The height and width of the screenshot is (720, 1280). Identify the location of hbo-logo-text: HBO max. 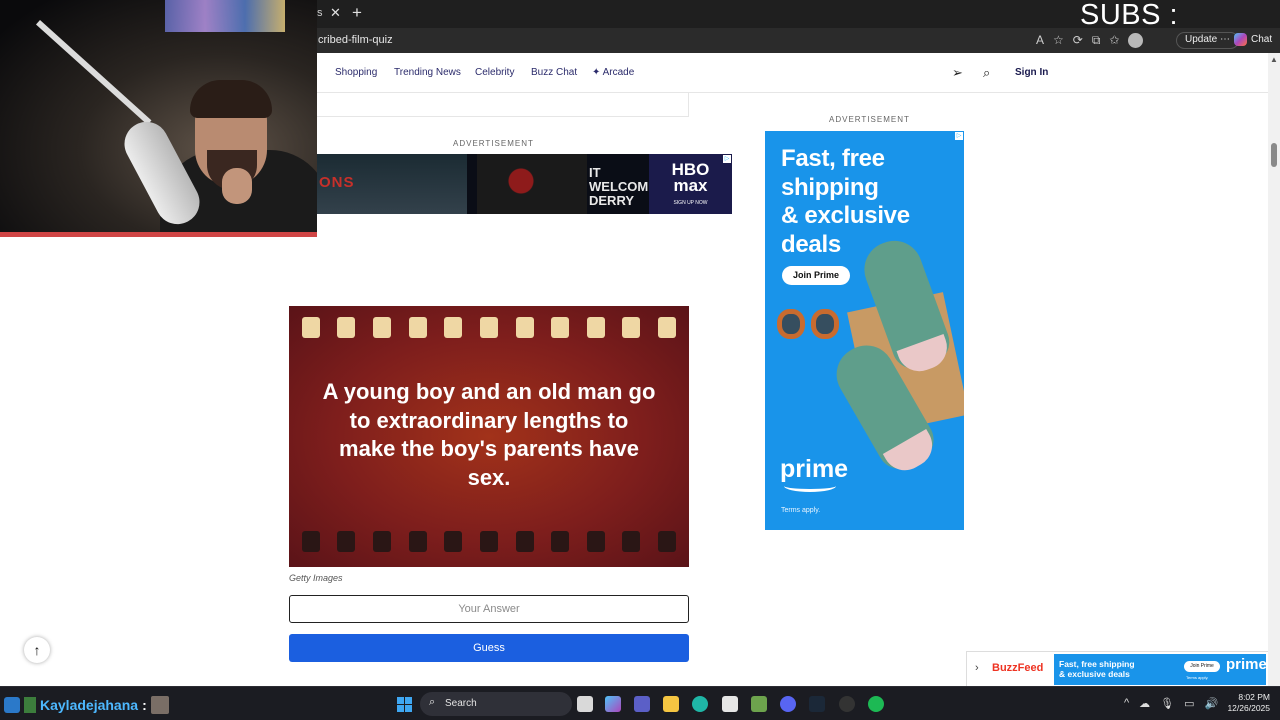
(690, 177).